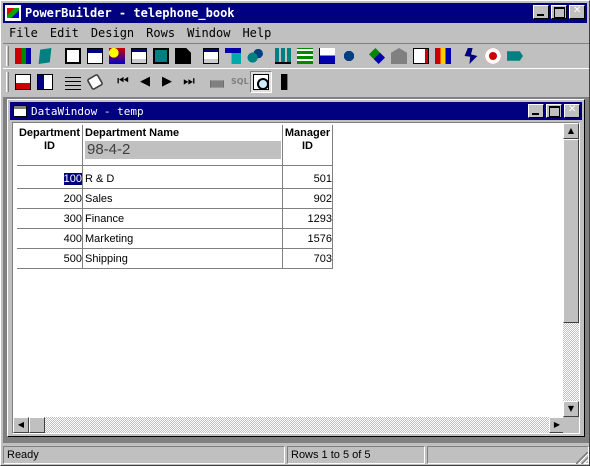 The image size is (590, 466). I want to click on menu-help: Help, so click(256, 33).